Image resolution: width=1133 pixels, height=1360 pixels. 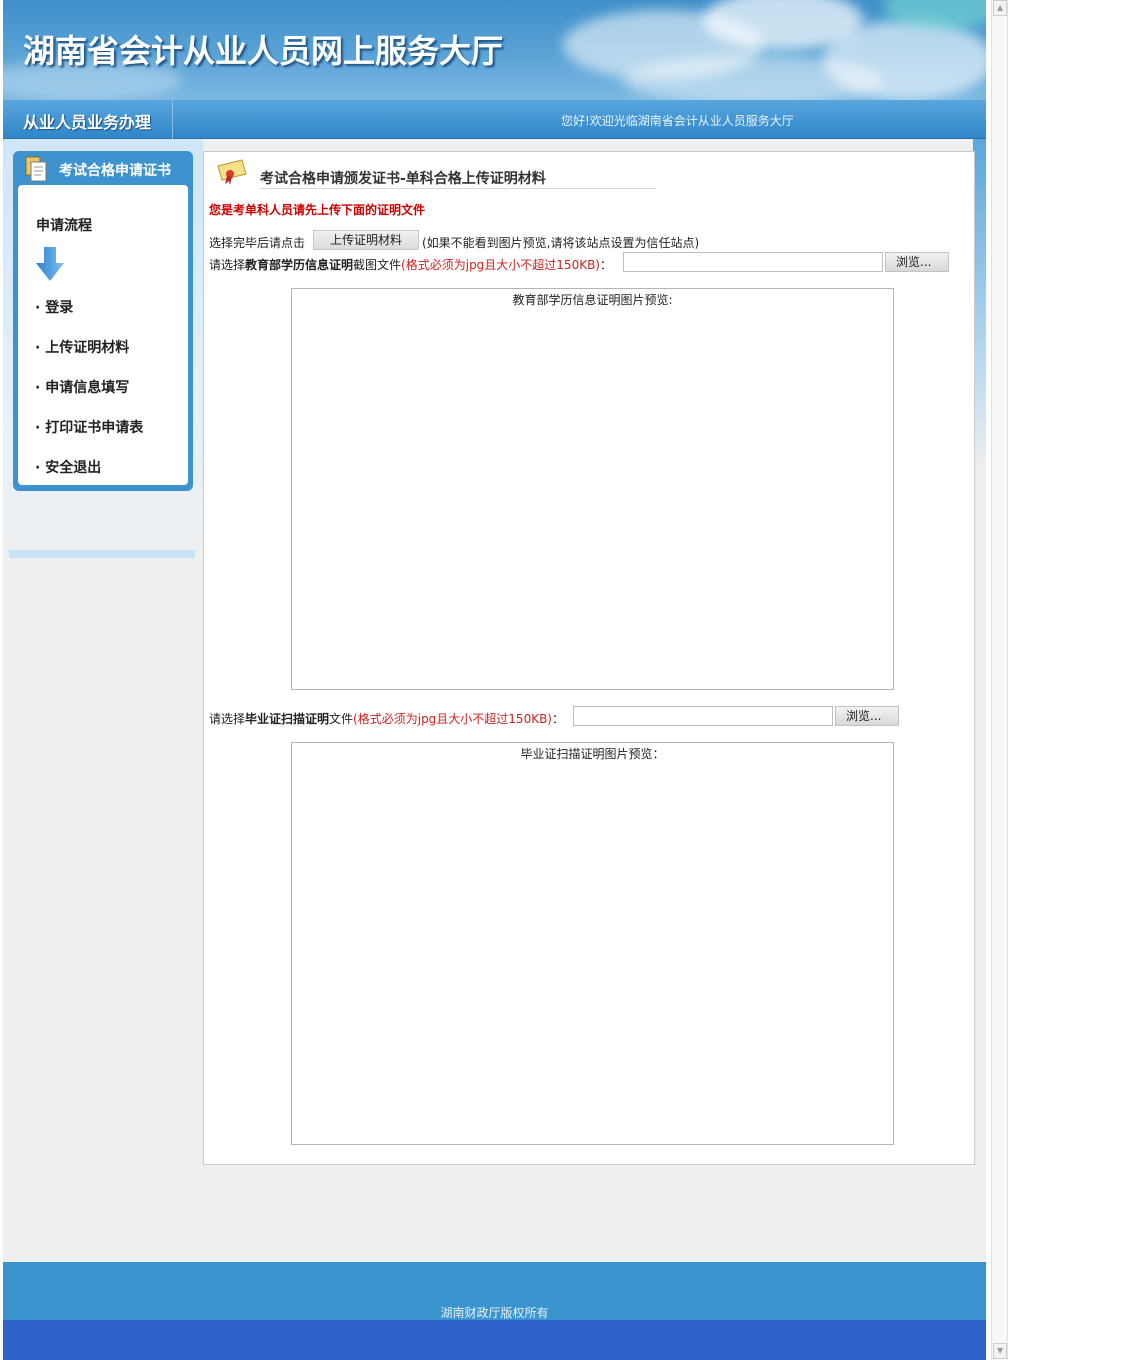 I want to click on upload-label: 选择完毕后请点击, so click(x=257, y=243).